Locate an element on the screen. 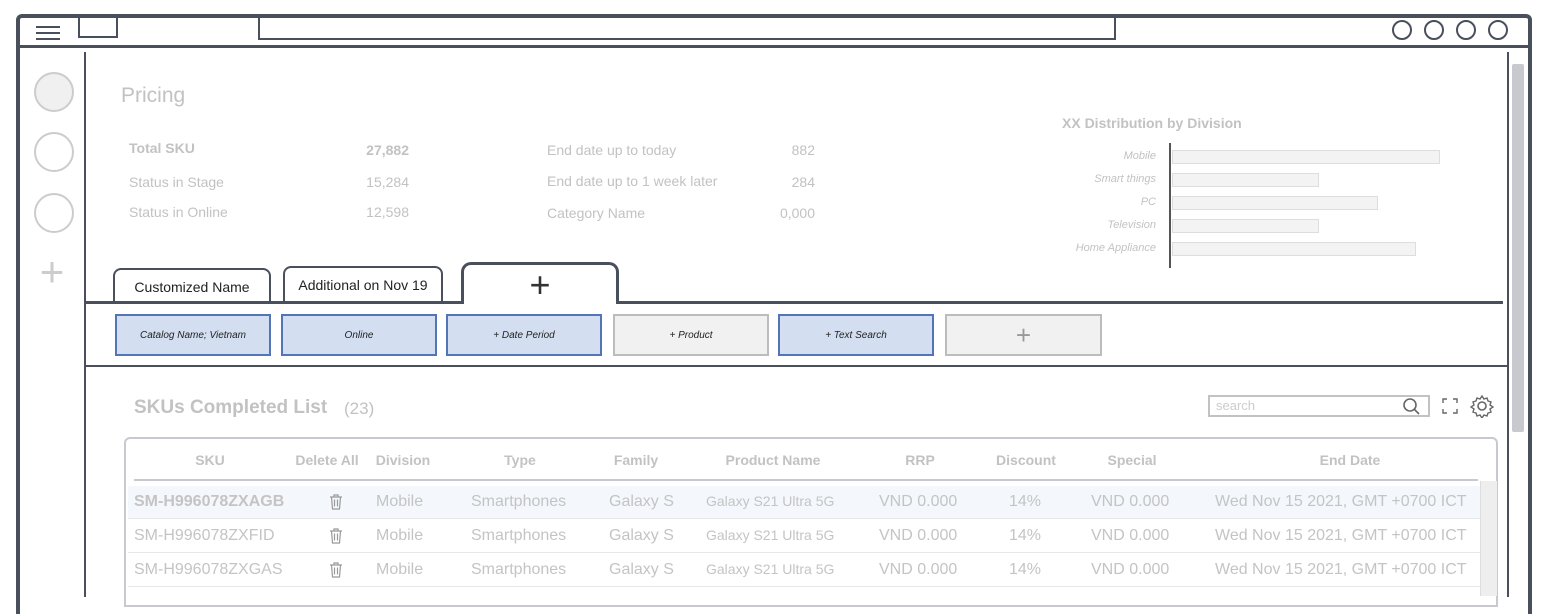  column-header: Type is located at coordinates (520, 460).